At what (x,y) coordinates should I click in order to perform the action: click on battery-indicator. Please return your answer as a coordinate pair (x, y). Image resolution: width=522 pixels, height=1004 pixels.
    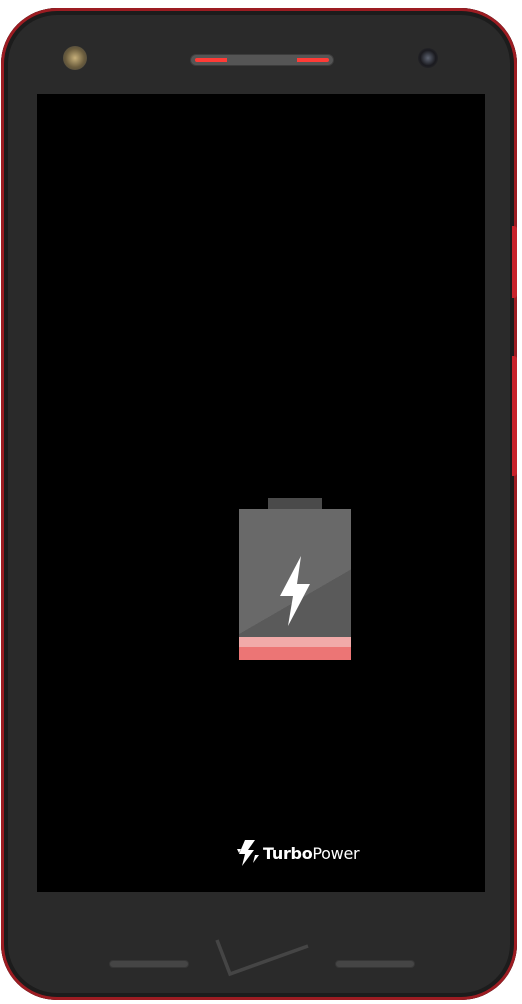
    Looking at the image, I should click on (295, 579).